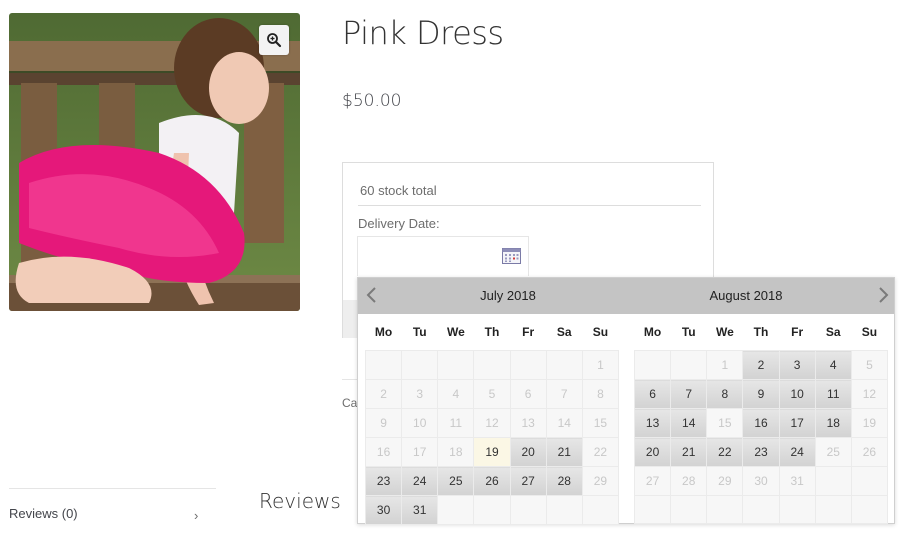 The image size is (907, 535). I want to click on calendar-day-button: 27, so click(528, 481).